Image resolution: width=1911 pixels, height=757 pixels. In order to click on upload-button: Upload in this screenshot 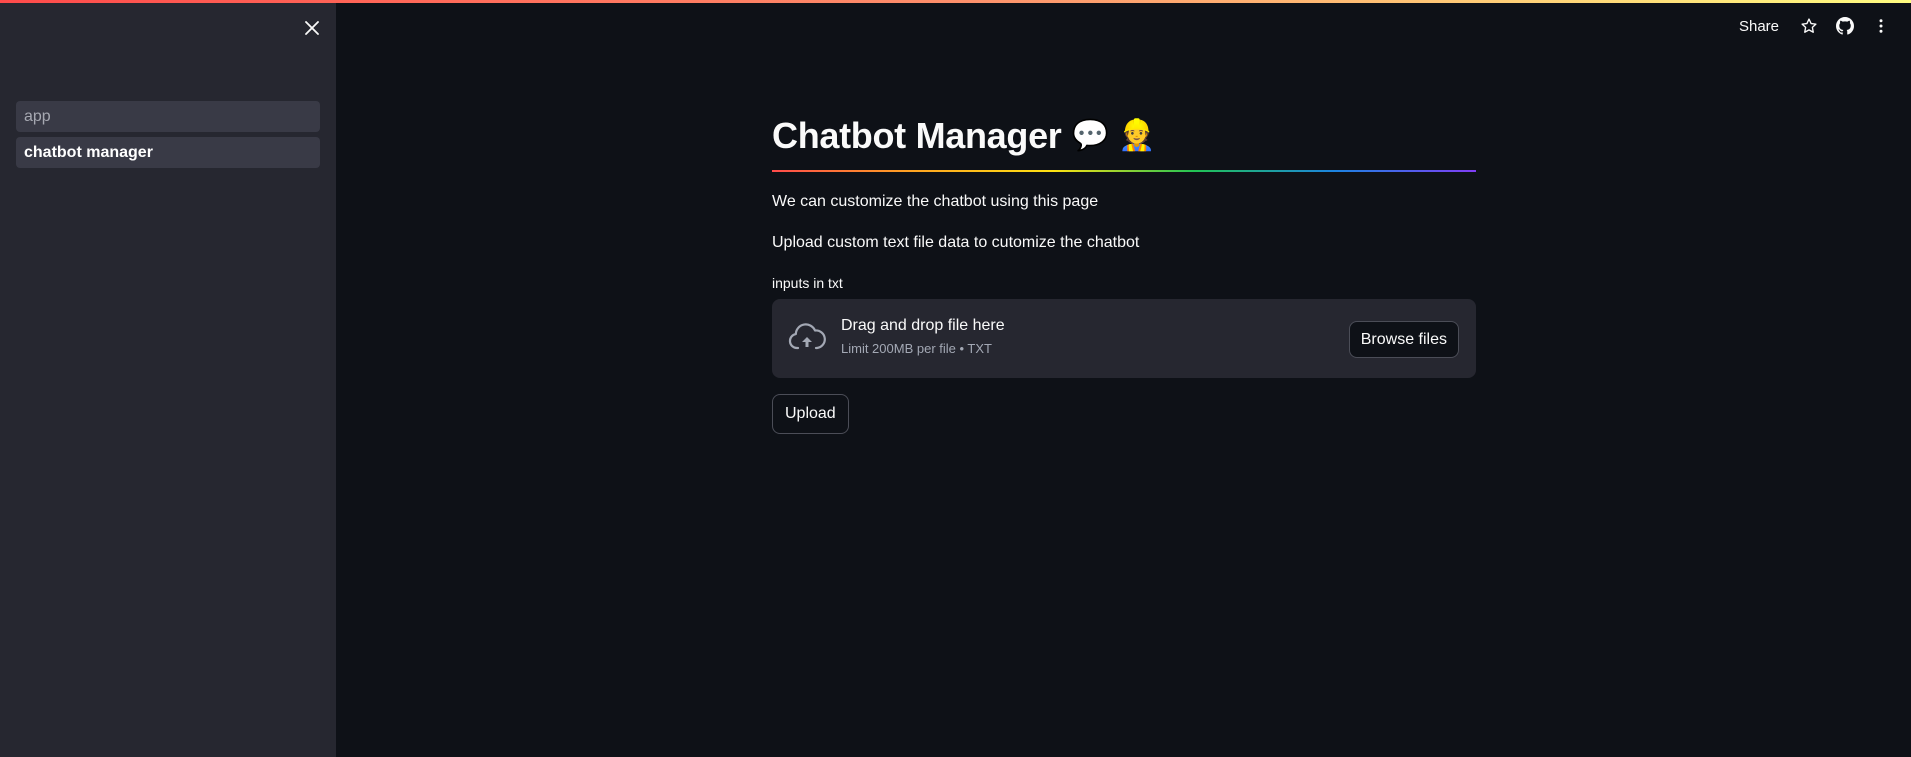, I will do `click(810, 414)`.